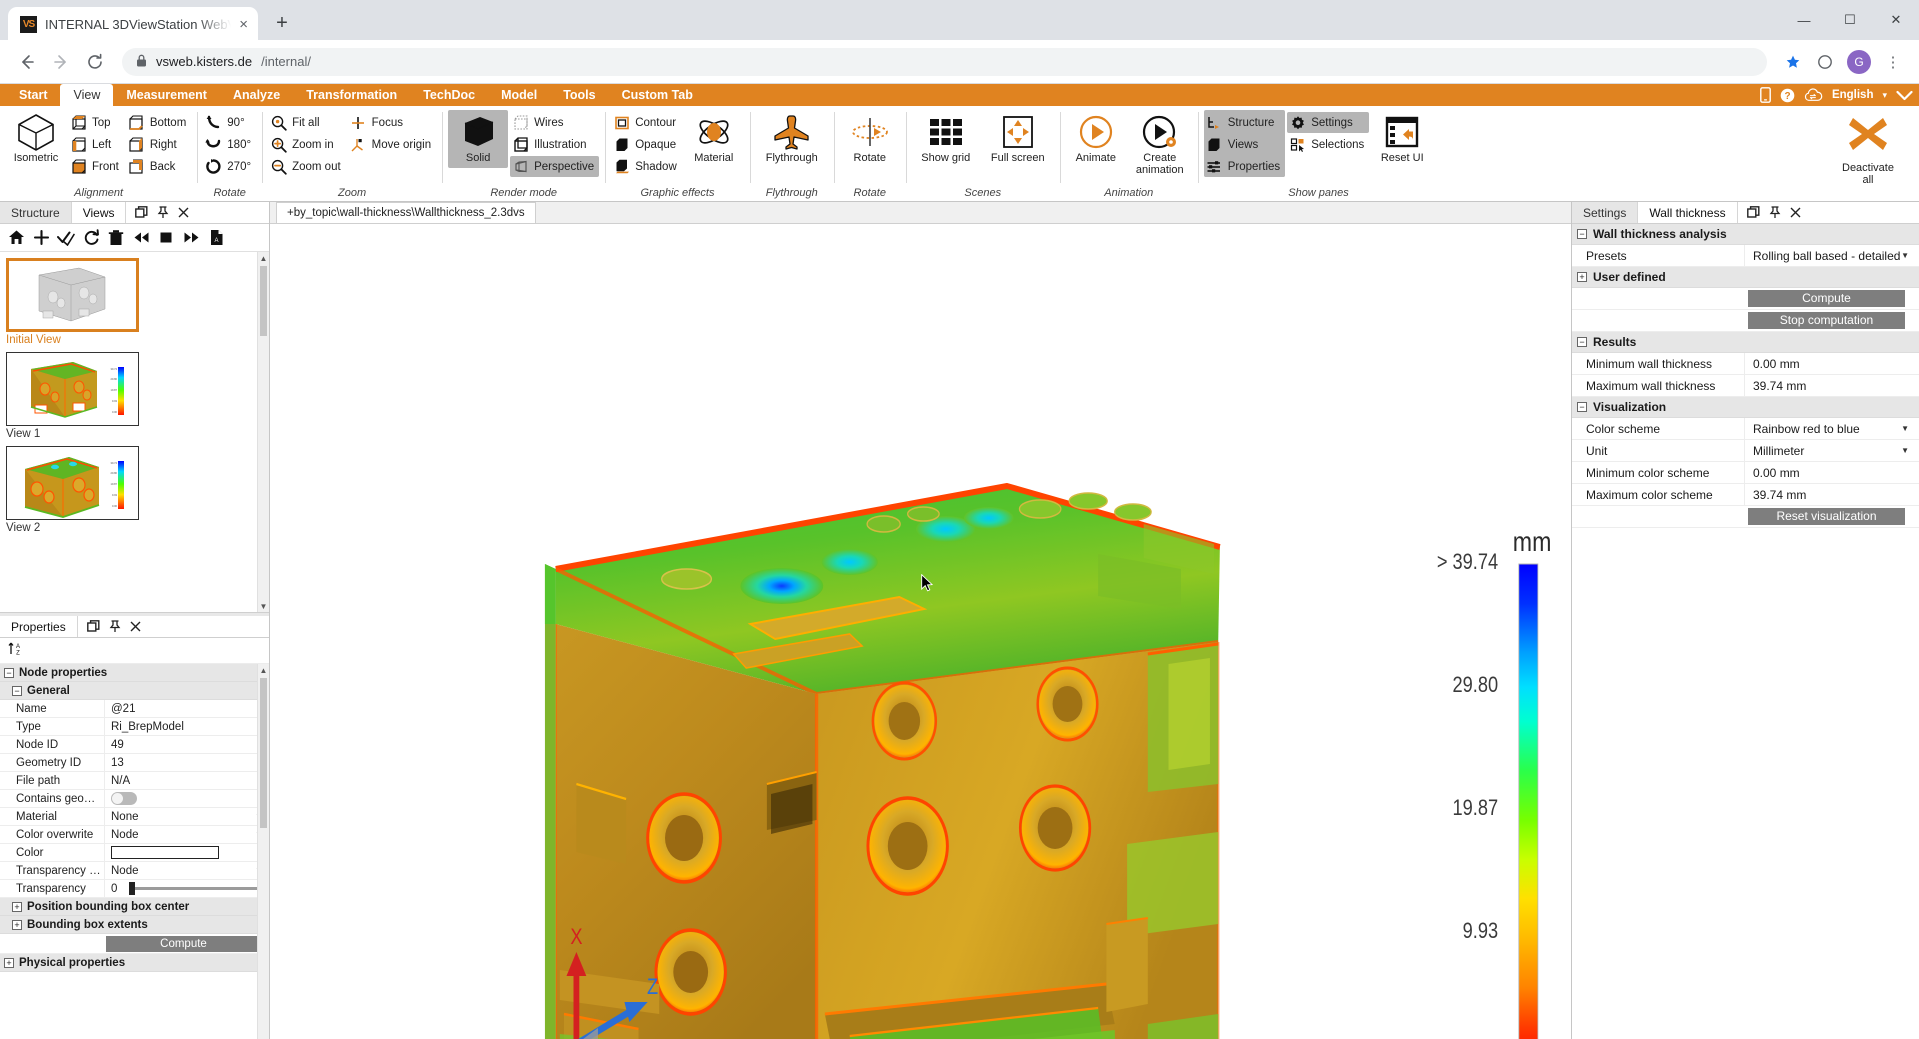  Describe the element at coordinates (646, 166) in the screenshot. I see `shadow-button: Shadow` at that location.